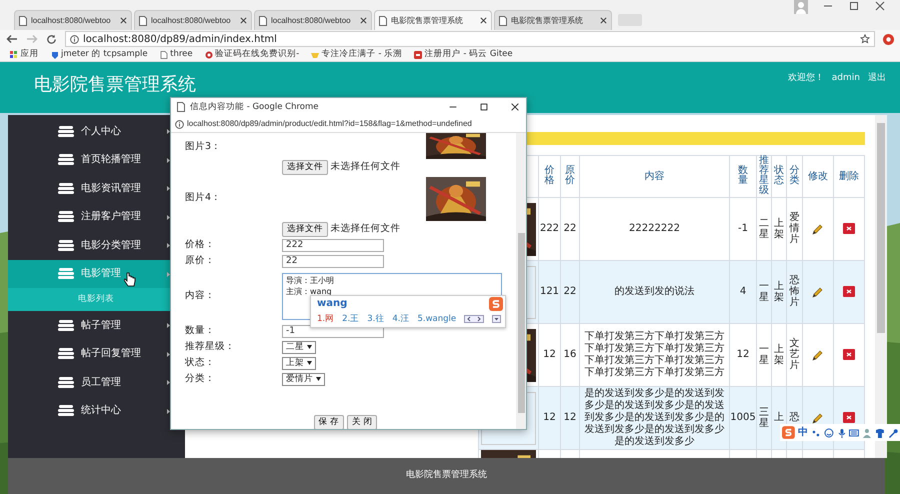  I want to click on column-header: 内容, so click(655, 177).